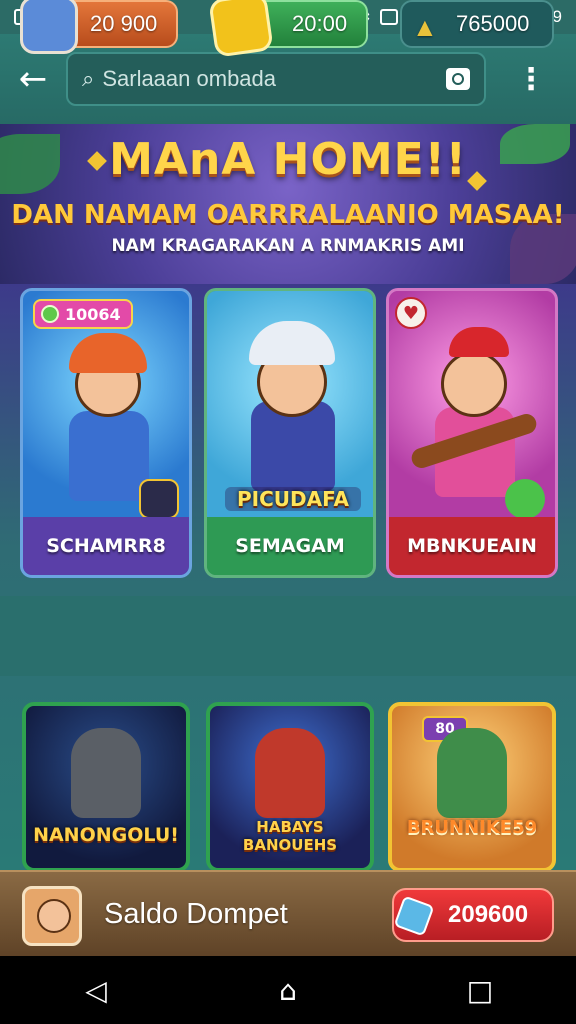  I want to click on banner-subtitle: DAN NAMAM OARRRALAANIO MASAA!, so click(288, 215).